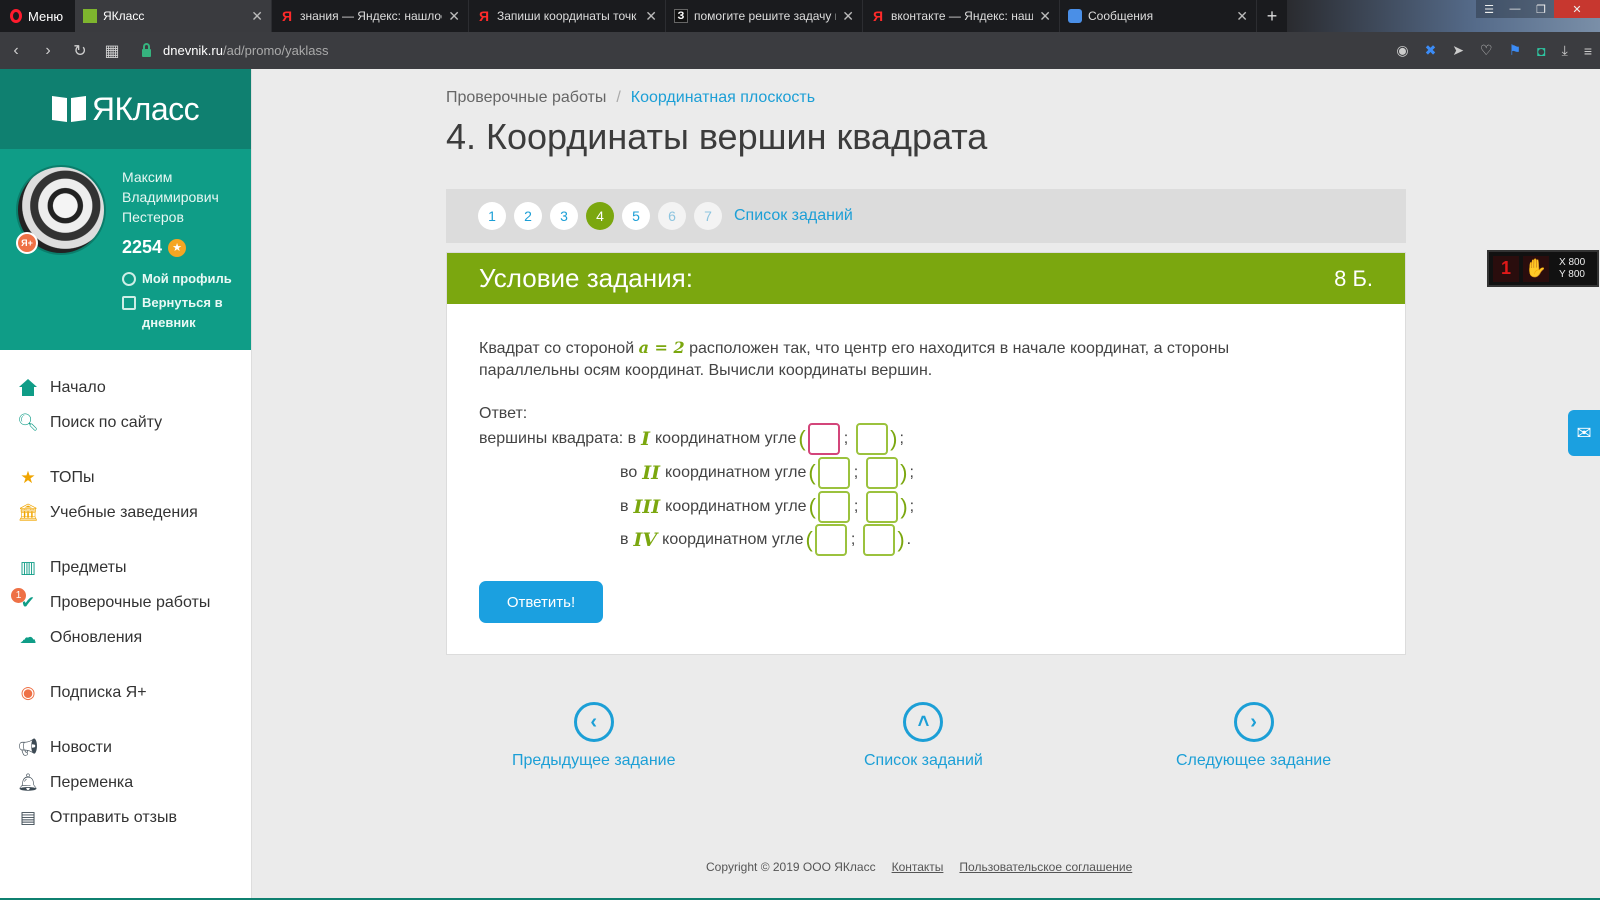 This screenshot has height=900, width=1600. What do you see at coordinates (1584, 433) in the screenshot?
I see `mail-feedback-tab: ✉` at bounding box center [1584, 433].